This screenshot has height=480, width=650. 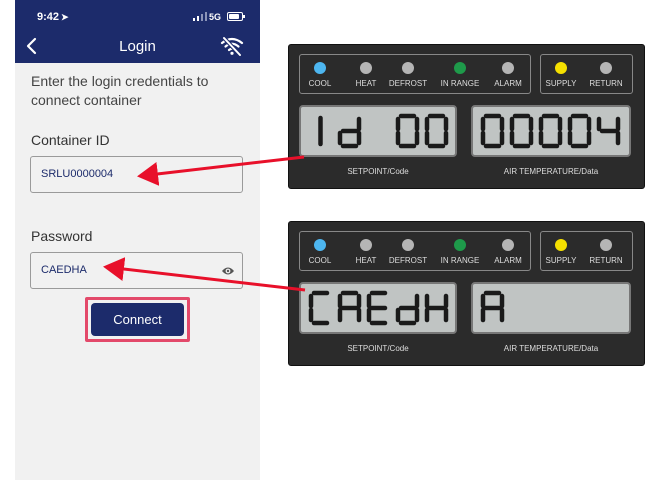 What do you see at coordinates (64, 270) in the screenshot?
I see `password-value: CAEDHA` at bounding box center [64, 270].